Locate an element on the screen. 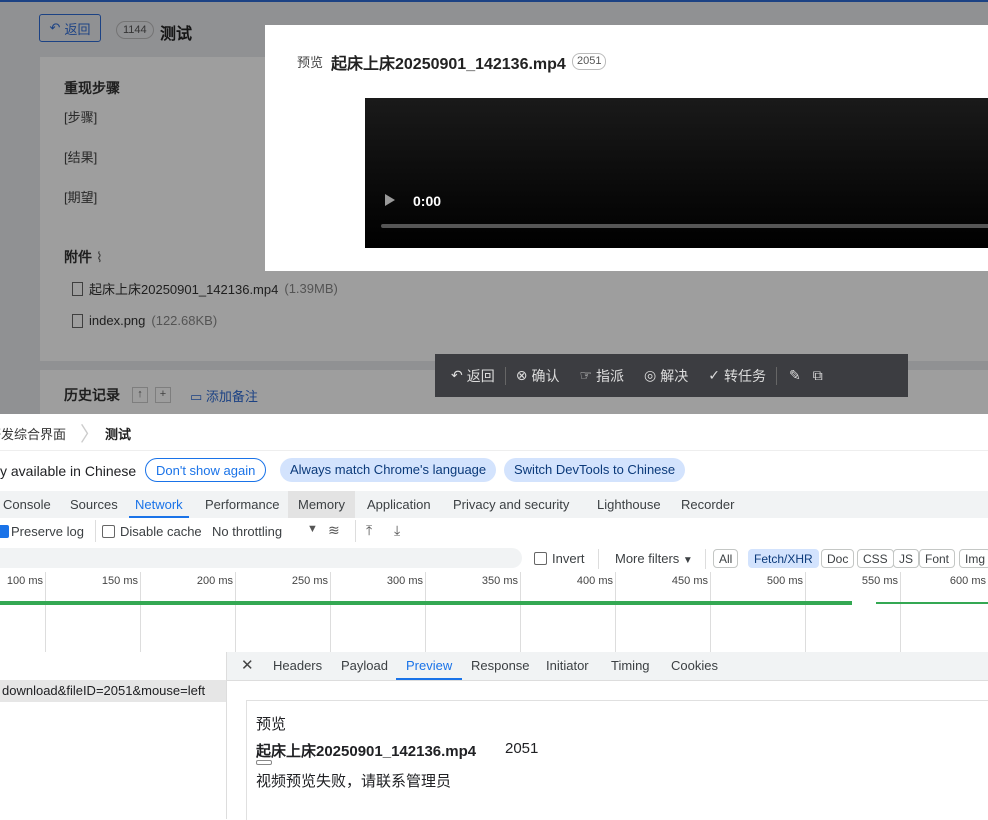 The height and width of the screenshot is (820, 988). tab-lighthouse: Lighthouse is located at coordinates (629, 504).